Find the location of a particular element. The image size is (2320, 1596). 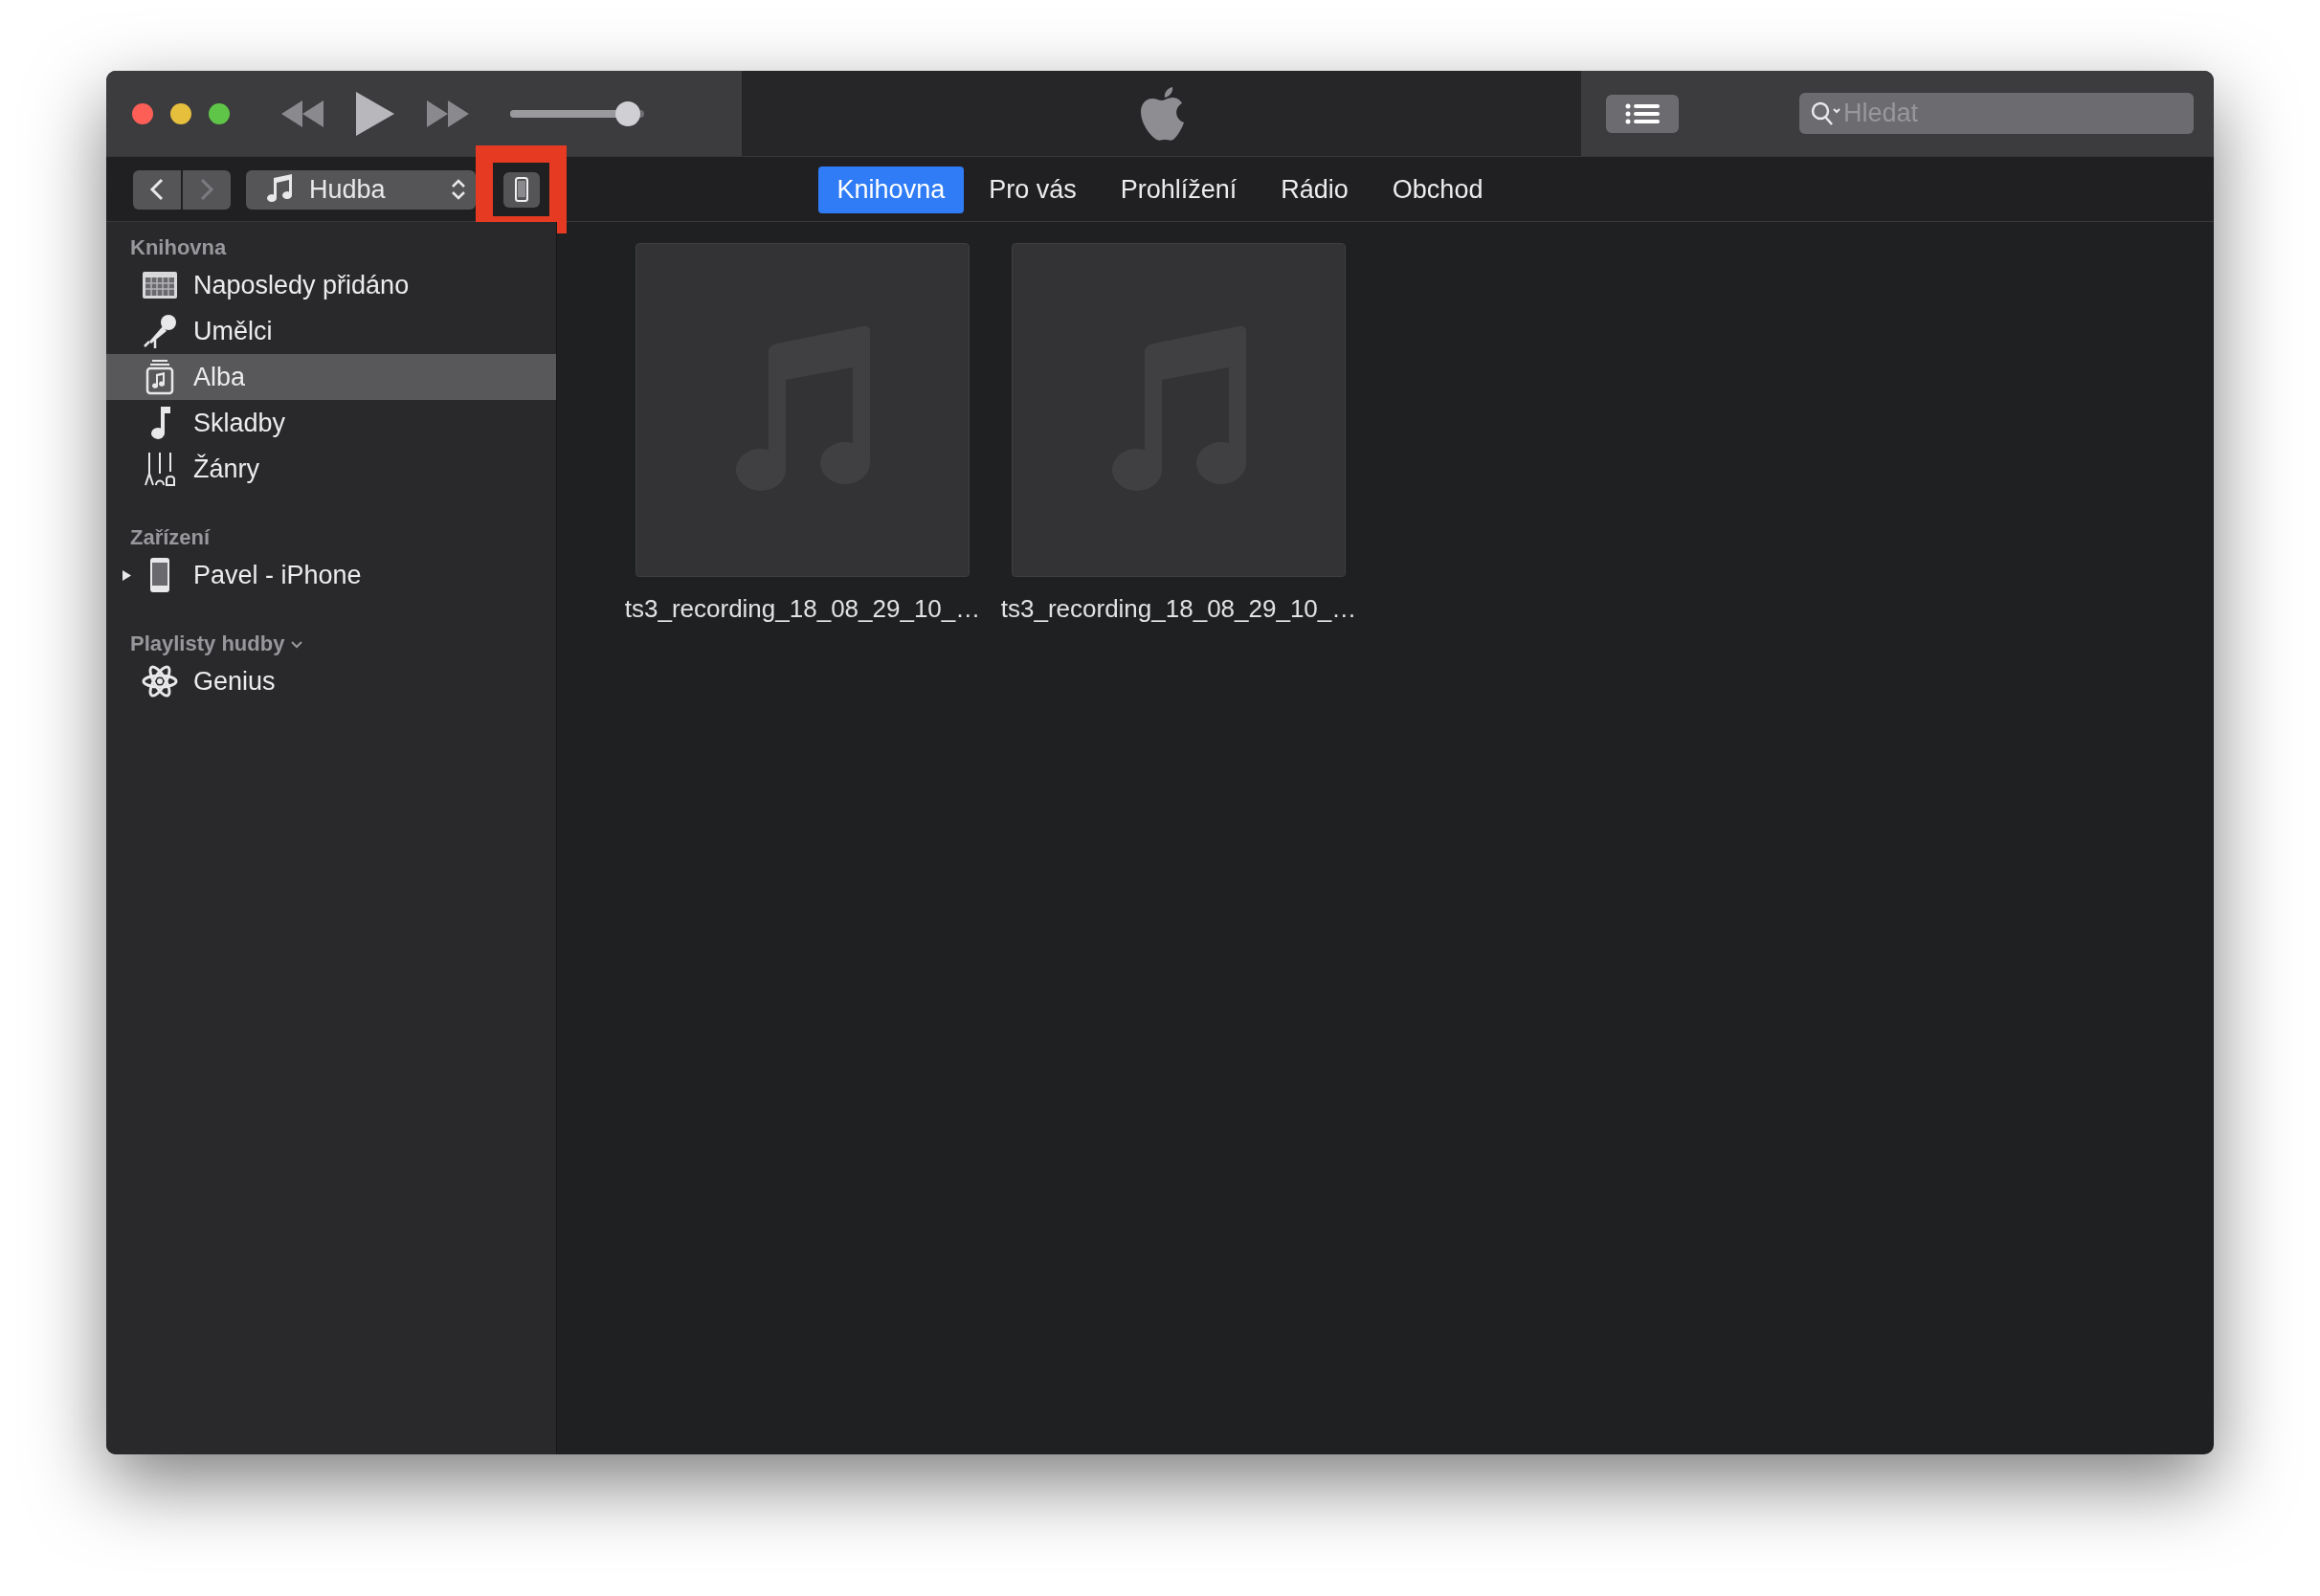

list-icon is located at coordinates (1642, 113).